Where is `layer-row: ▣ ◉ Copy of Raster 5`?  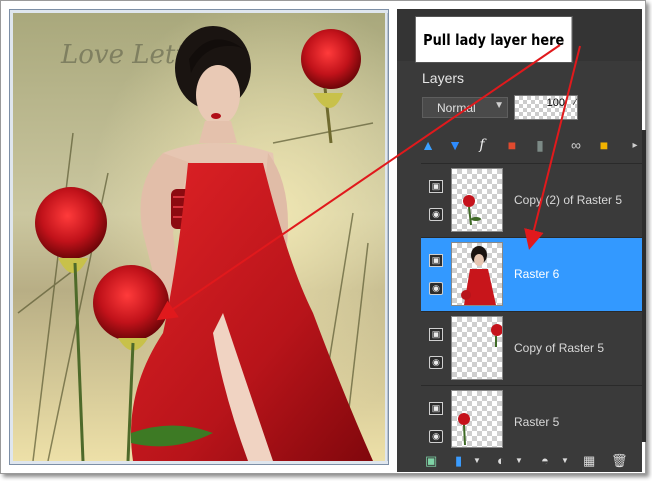 layer-row: ▣ ◉ Copy of Raster 5 is located at coordinates (531, 348).